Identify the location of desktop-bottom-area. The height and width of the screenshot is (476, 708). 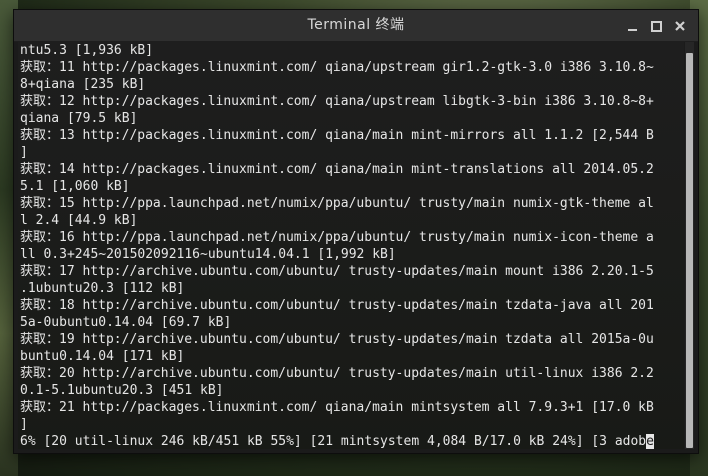
(354, 464).